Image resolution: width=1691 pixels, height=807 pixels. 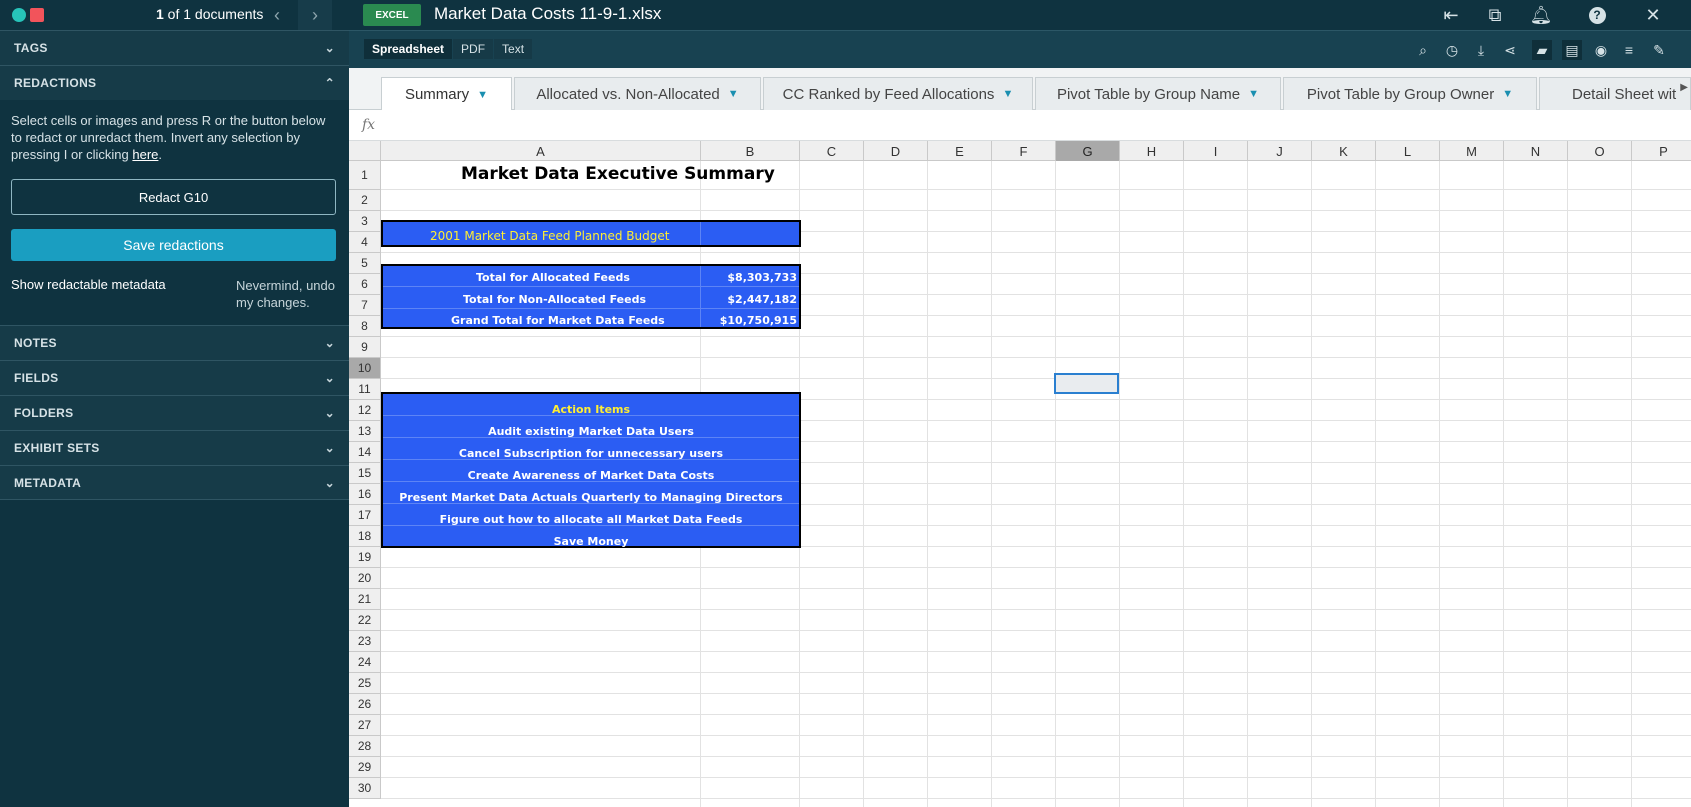 What do you see at coordinates (174, 377) in the screenshot?
I see `section-fields: FIELDS ⌄` at bounding box center [174, 377].